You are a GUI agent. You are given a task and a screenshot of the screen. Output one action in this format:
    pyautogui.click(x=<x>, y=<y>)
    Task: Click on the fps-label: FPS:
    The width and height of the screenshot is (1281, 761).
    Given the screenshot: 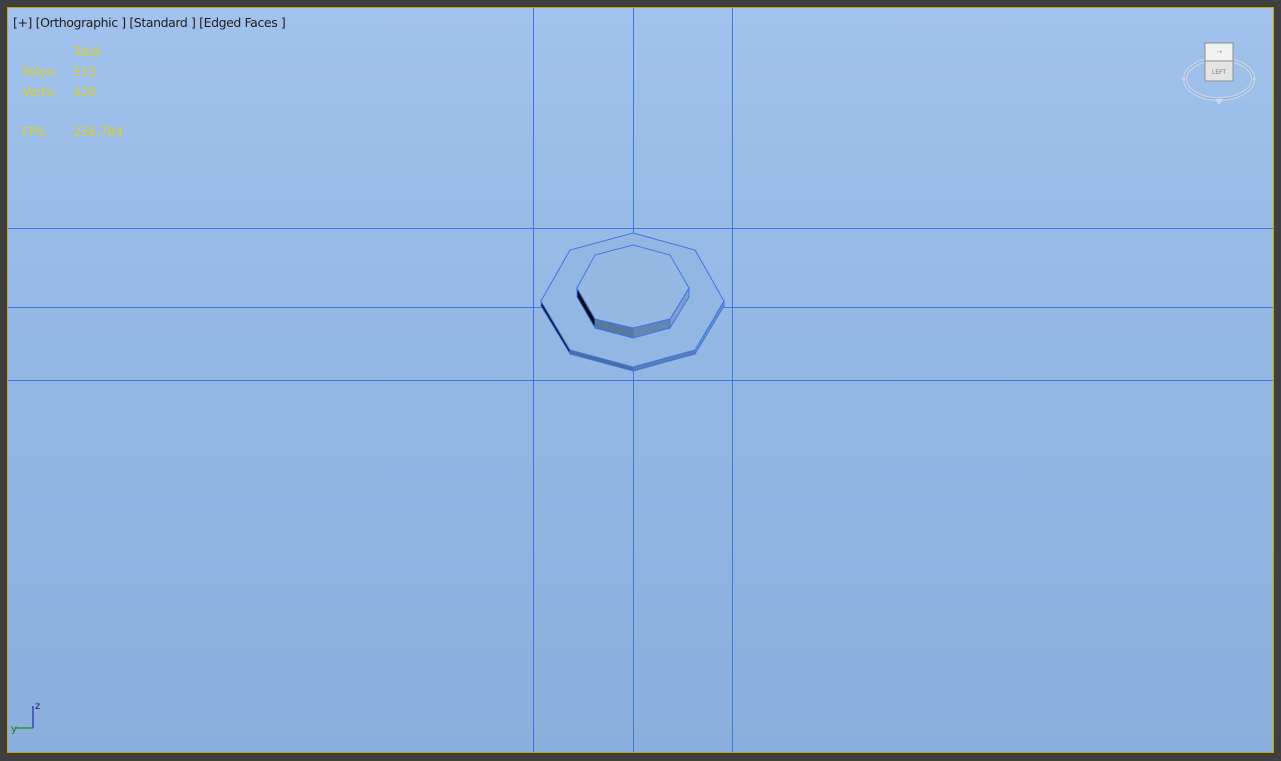 What is the action you would take?
    pyautogui.click(x=35, y=131)
    